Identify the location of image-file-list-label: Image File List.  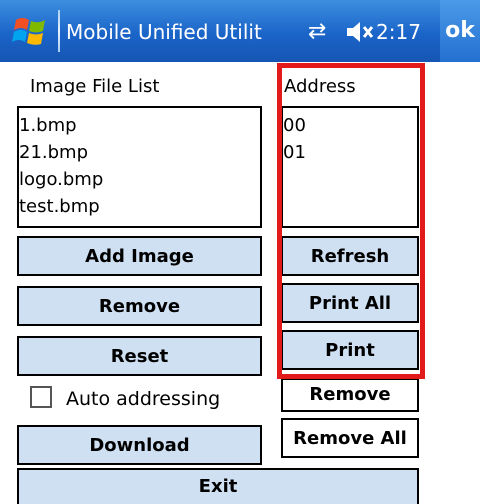
(95, 86).